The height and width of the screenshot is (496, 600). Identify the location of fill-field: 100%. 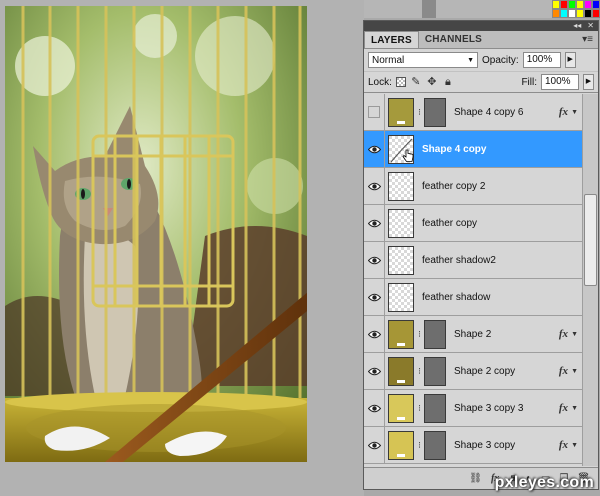
(560, 82).